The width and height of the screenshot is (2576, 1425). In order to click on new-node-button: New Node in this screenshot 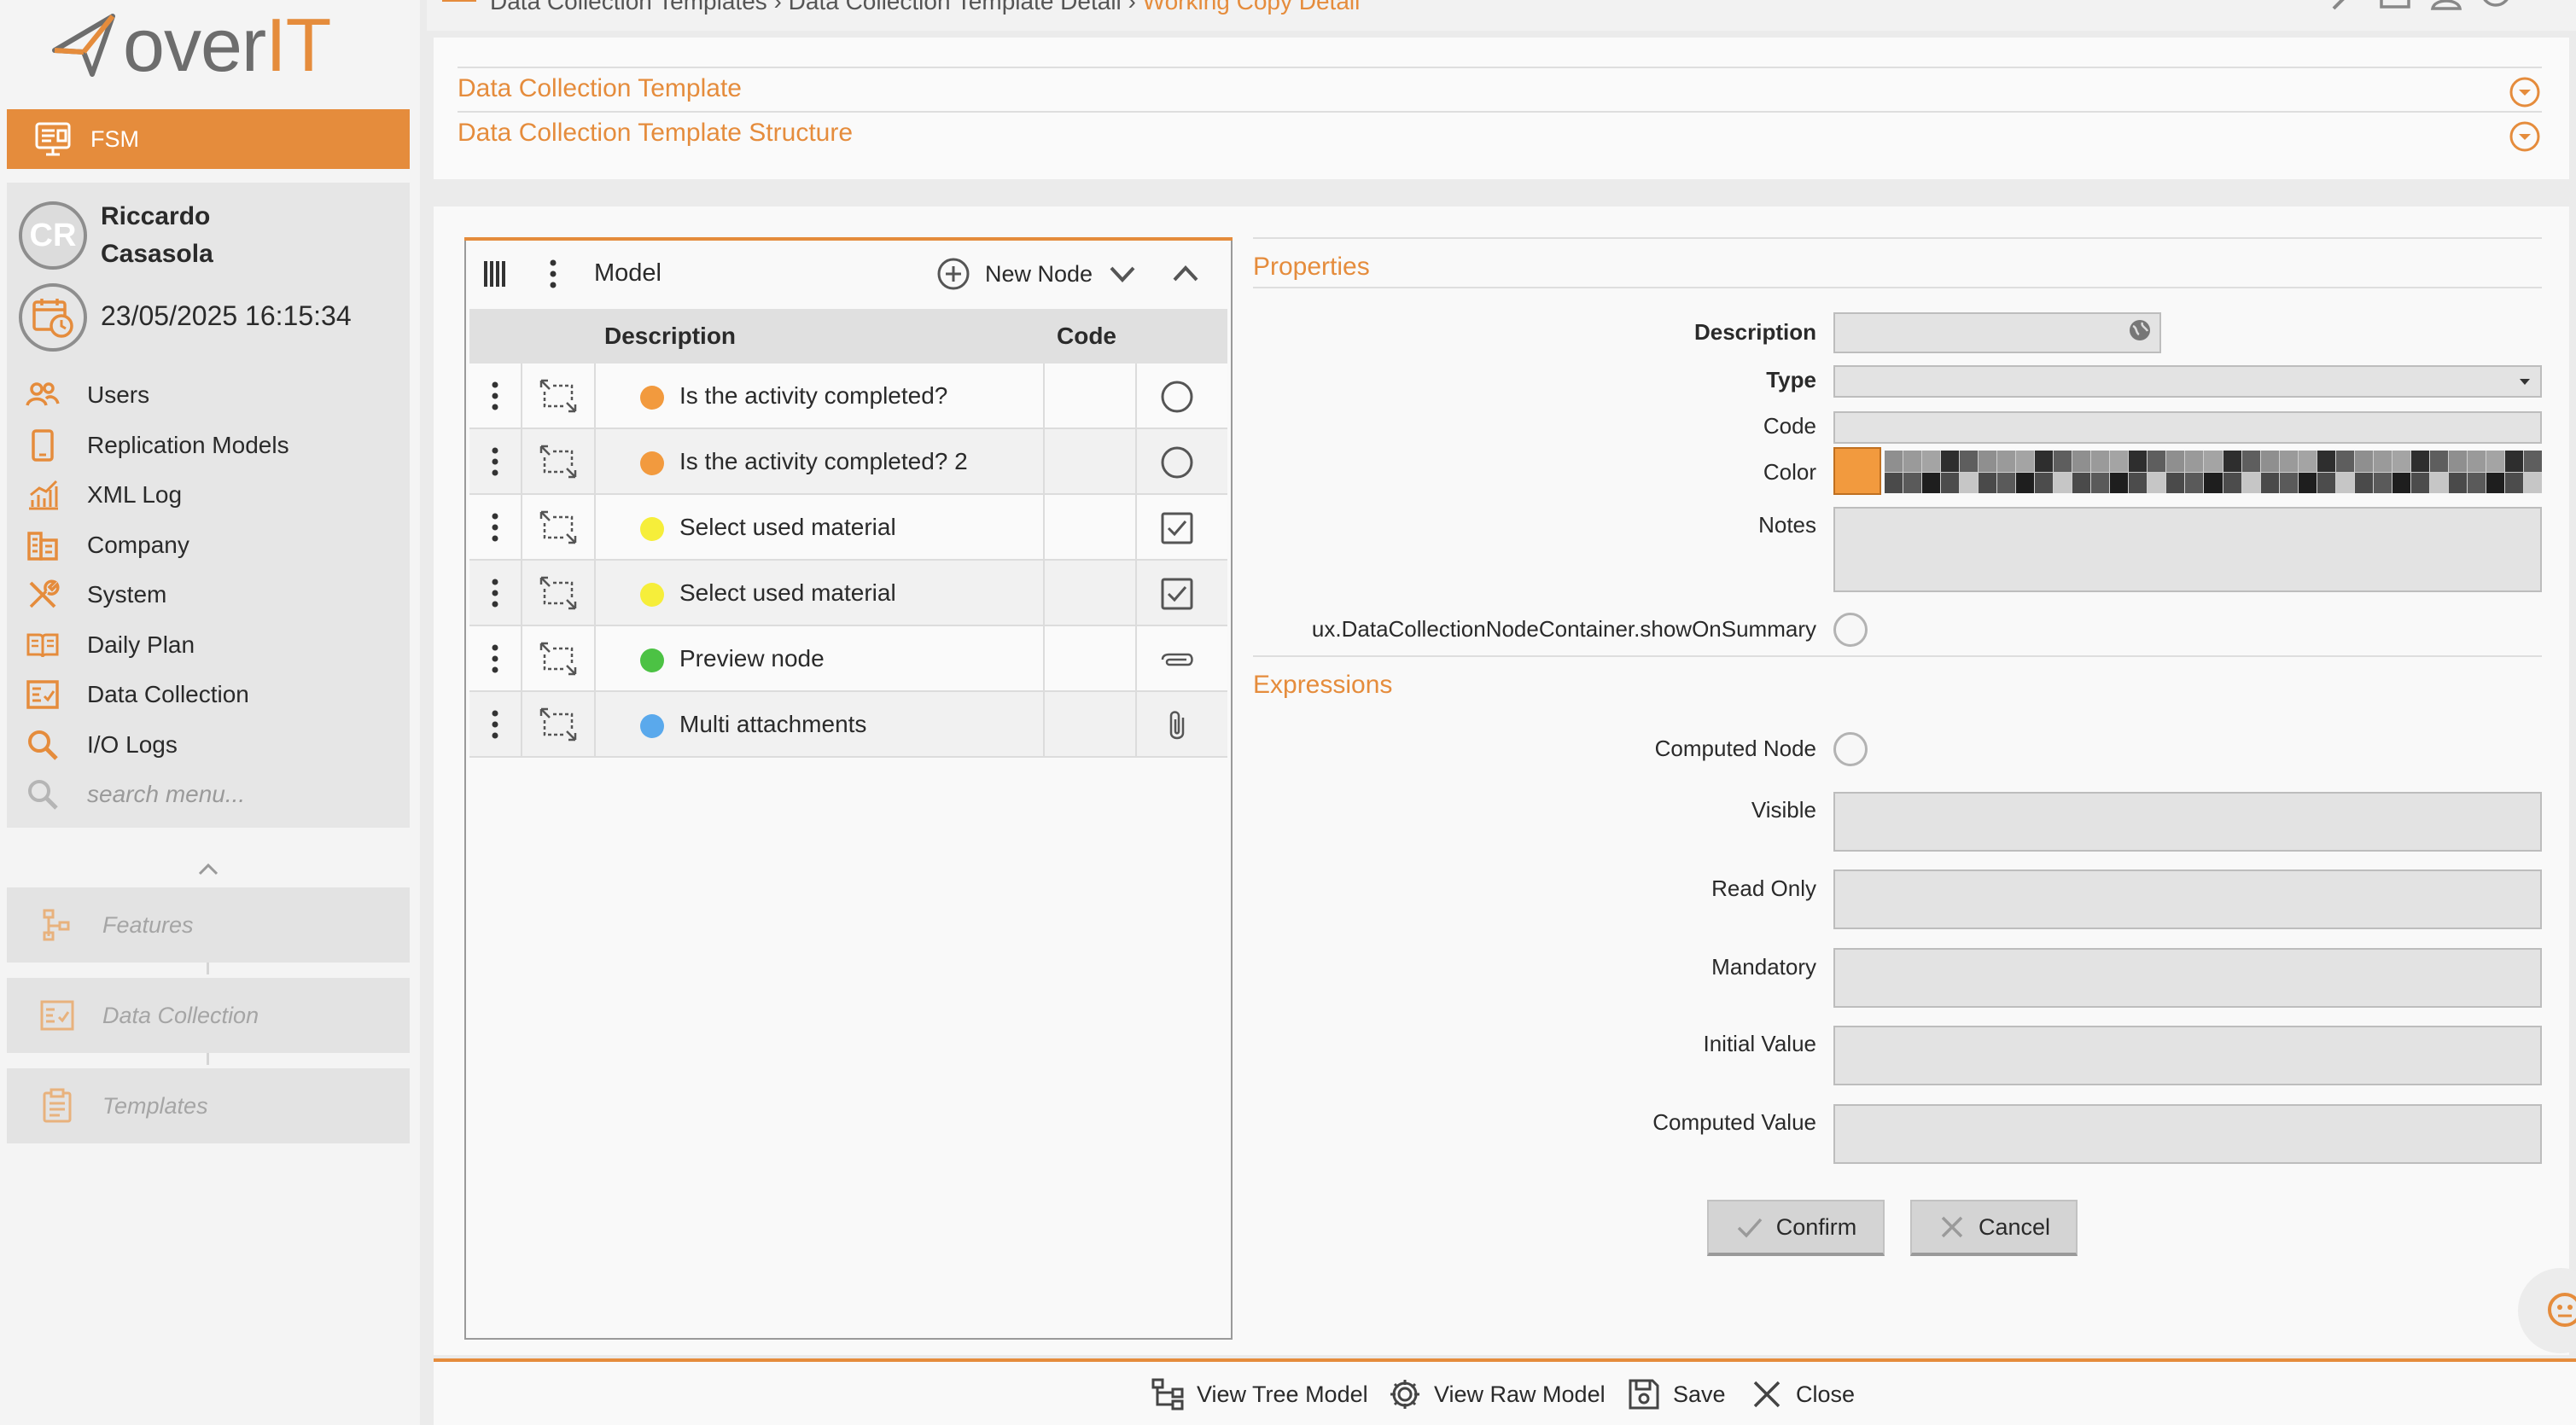, I will do `click(1014, 274)`.